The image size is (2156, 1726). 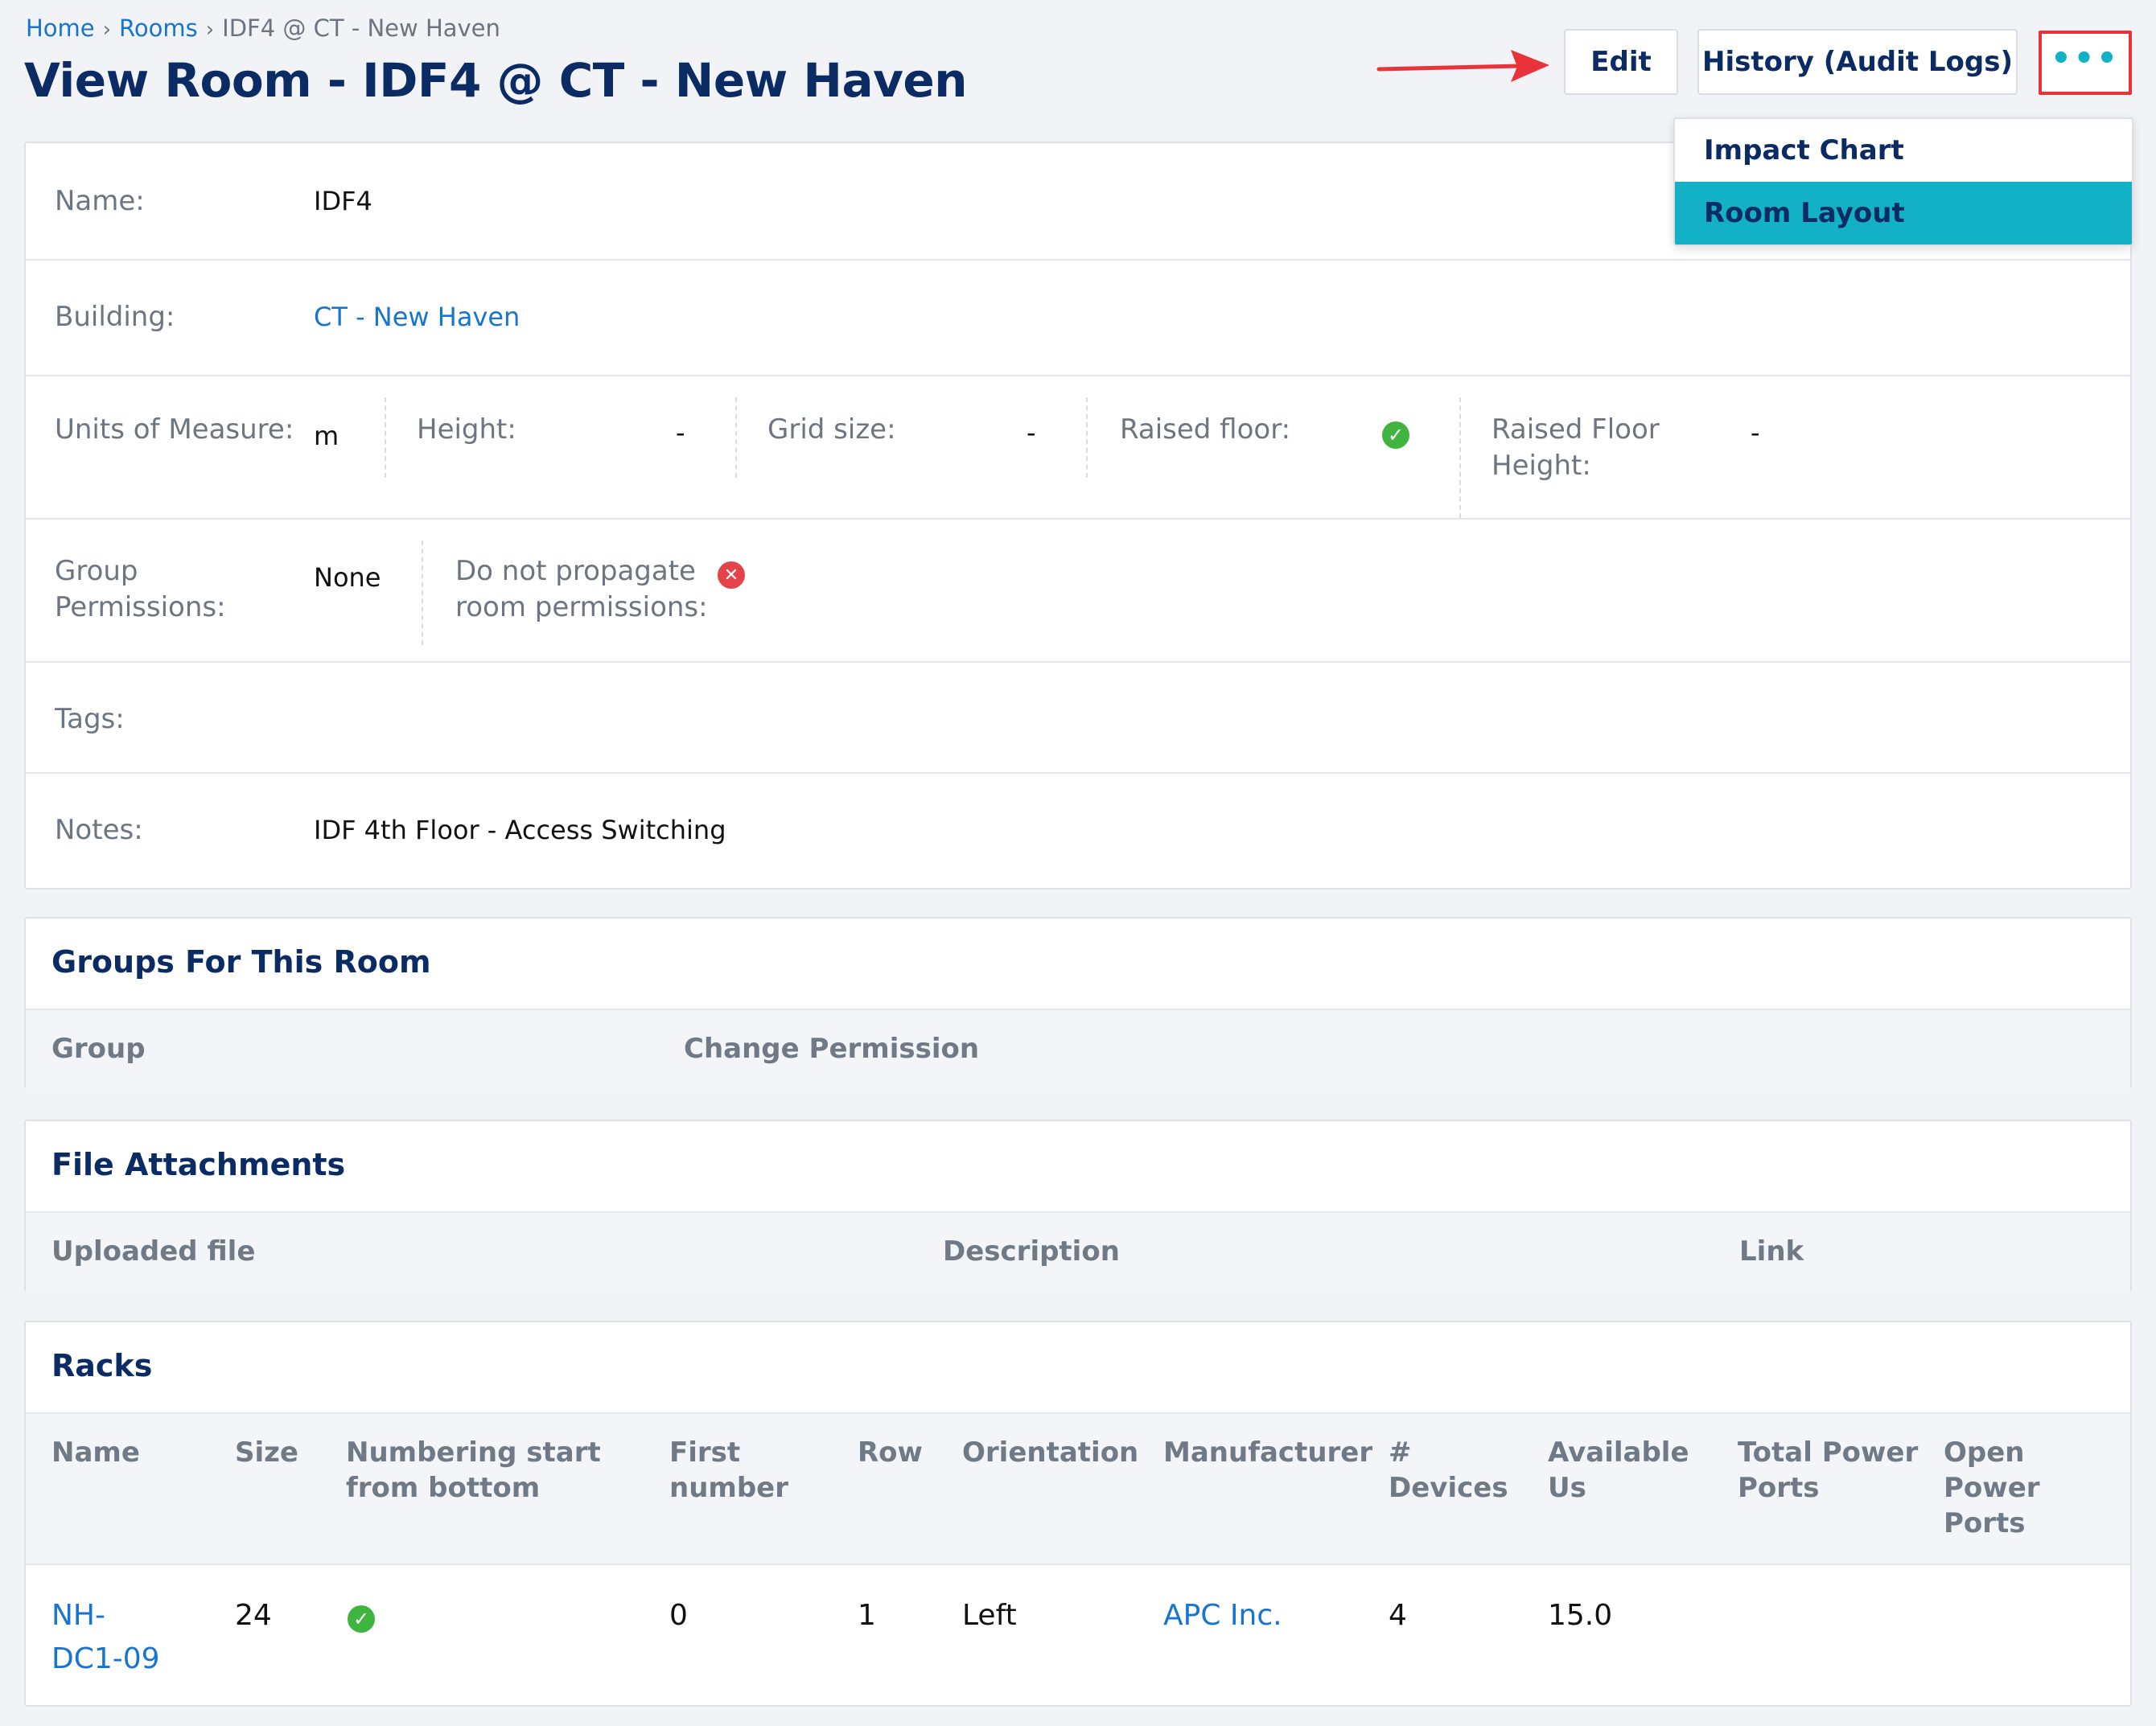 I want to click on edit-button: Edit, so click(x=1621, y=62).